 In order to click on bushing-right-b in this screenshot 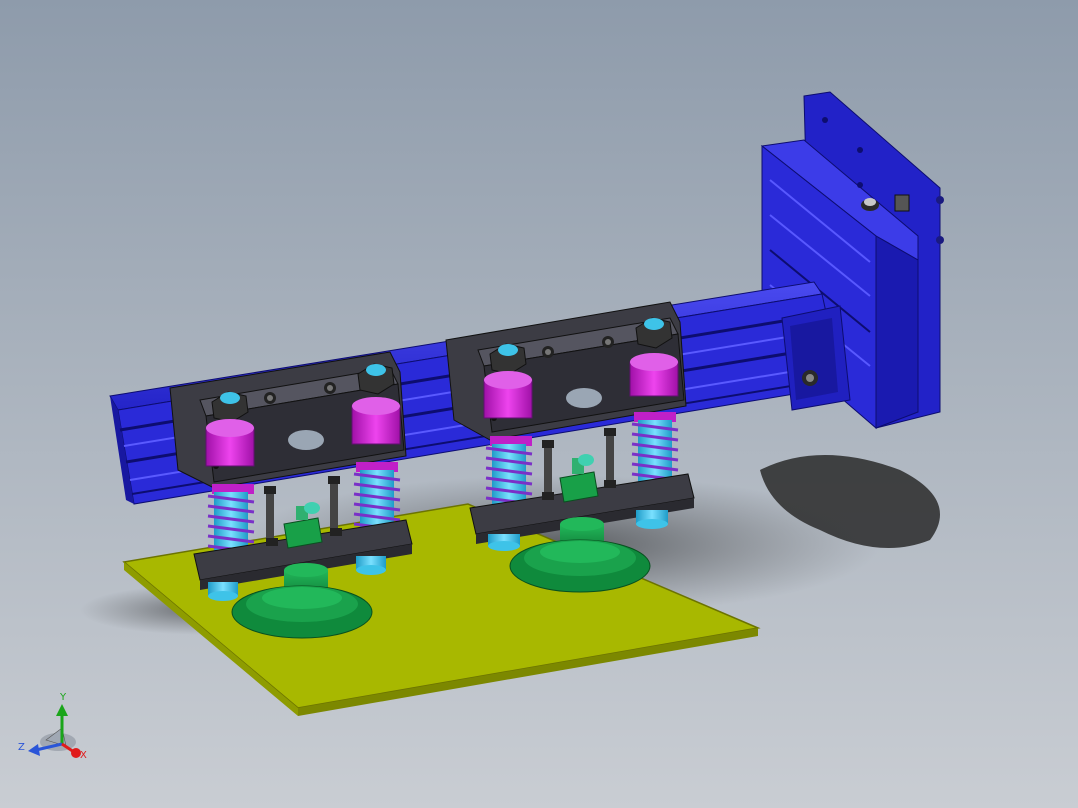, I will do `click(654, 375)`.